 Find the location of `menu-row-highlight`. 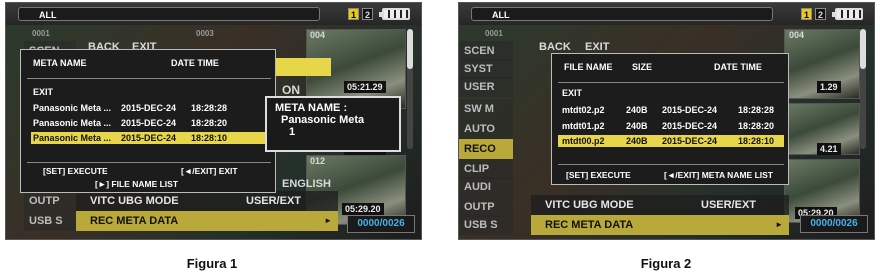

menu-row-highlight is located at coordinates (303, 67).